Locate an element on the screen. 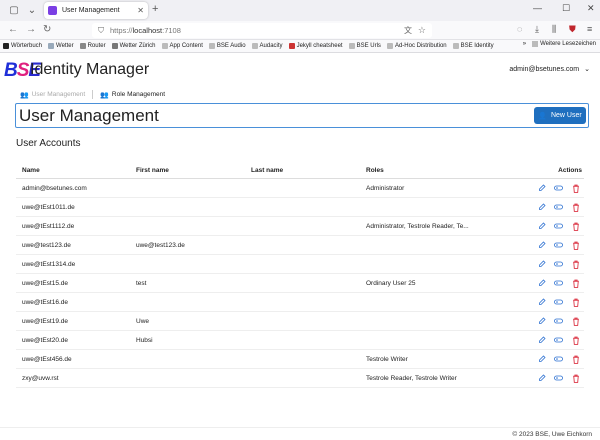 Image resolution: width=600 pixels, height=440 pixels. downloads-icon: ⤓ is located at coordinates (537, 29).